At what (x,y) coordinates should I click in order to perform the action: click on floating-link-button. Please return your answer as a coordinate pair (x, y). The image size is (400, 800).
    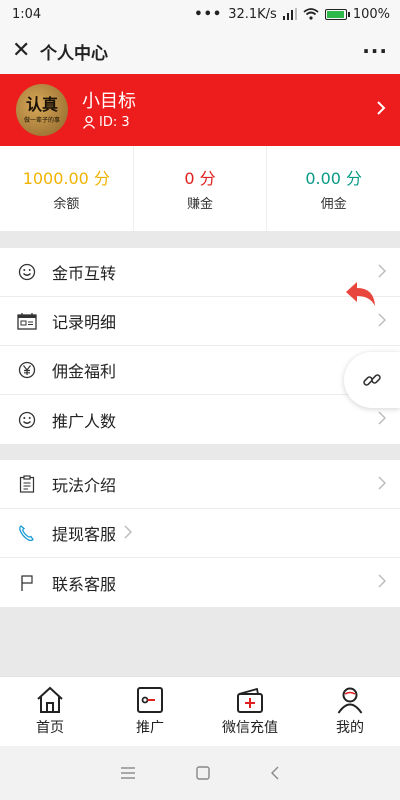
    Looking at the image, I should click on (372, 380).